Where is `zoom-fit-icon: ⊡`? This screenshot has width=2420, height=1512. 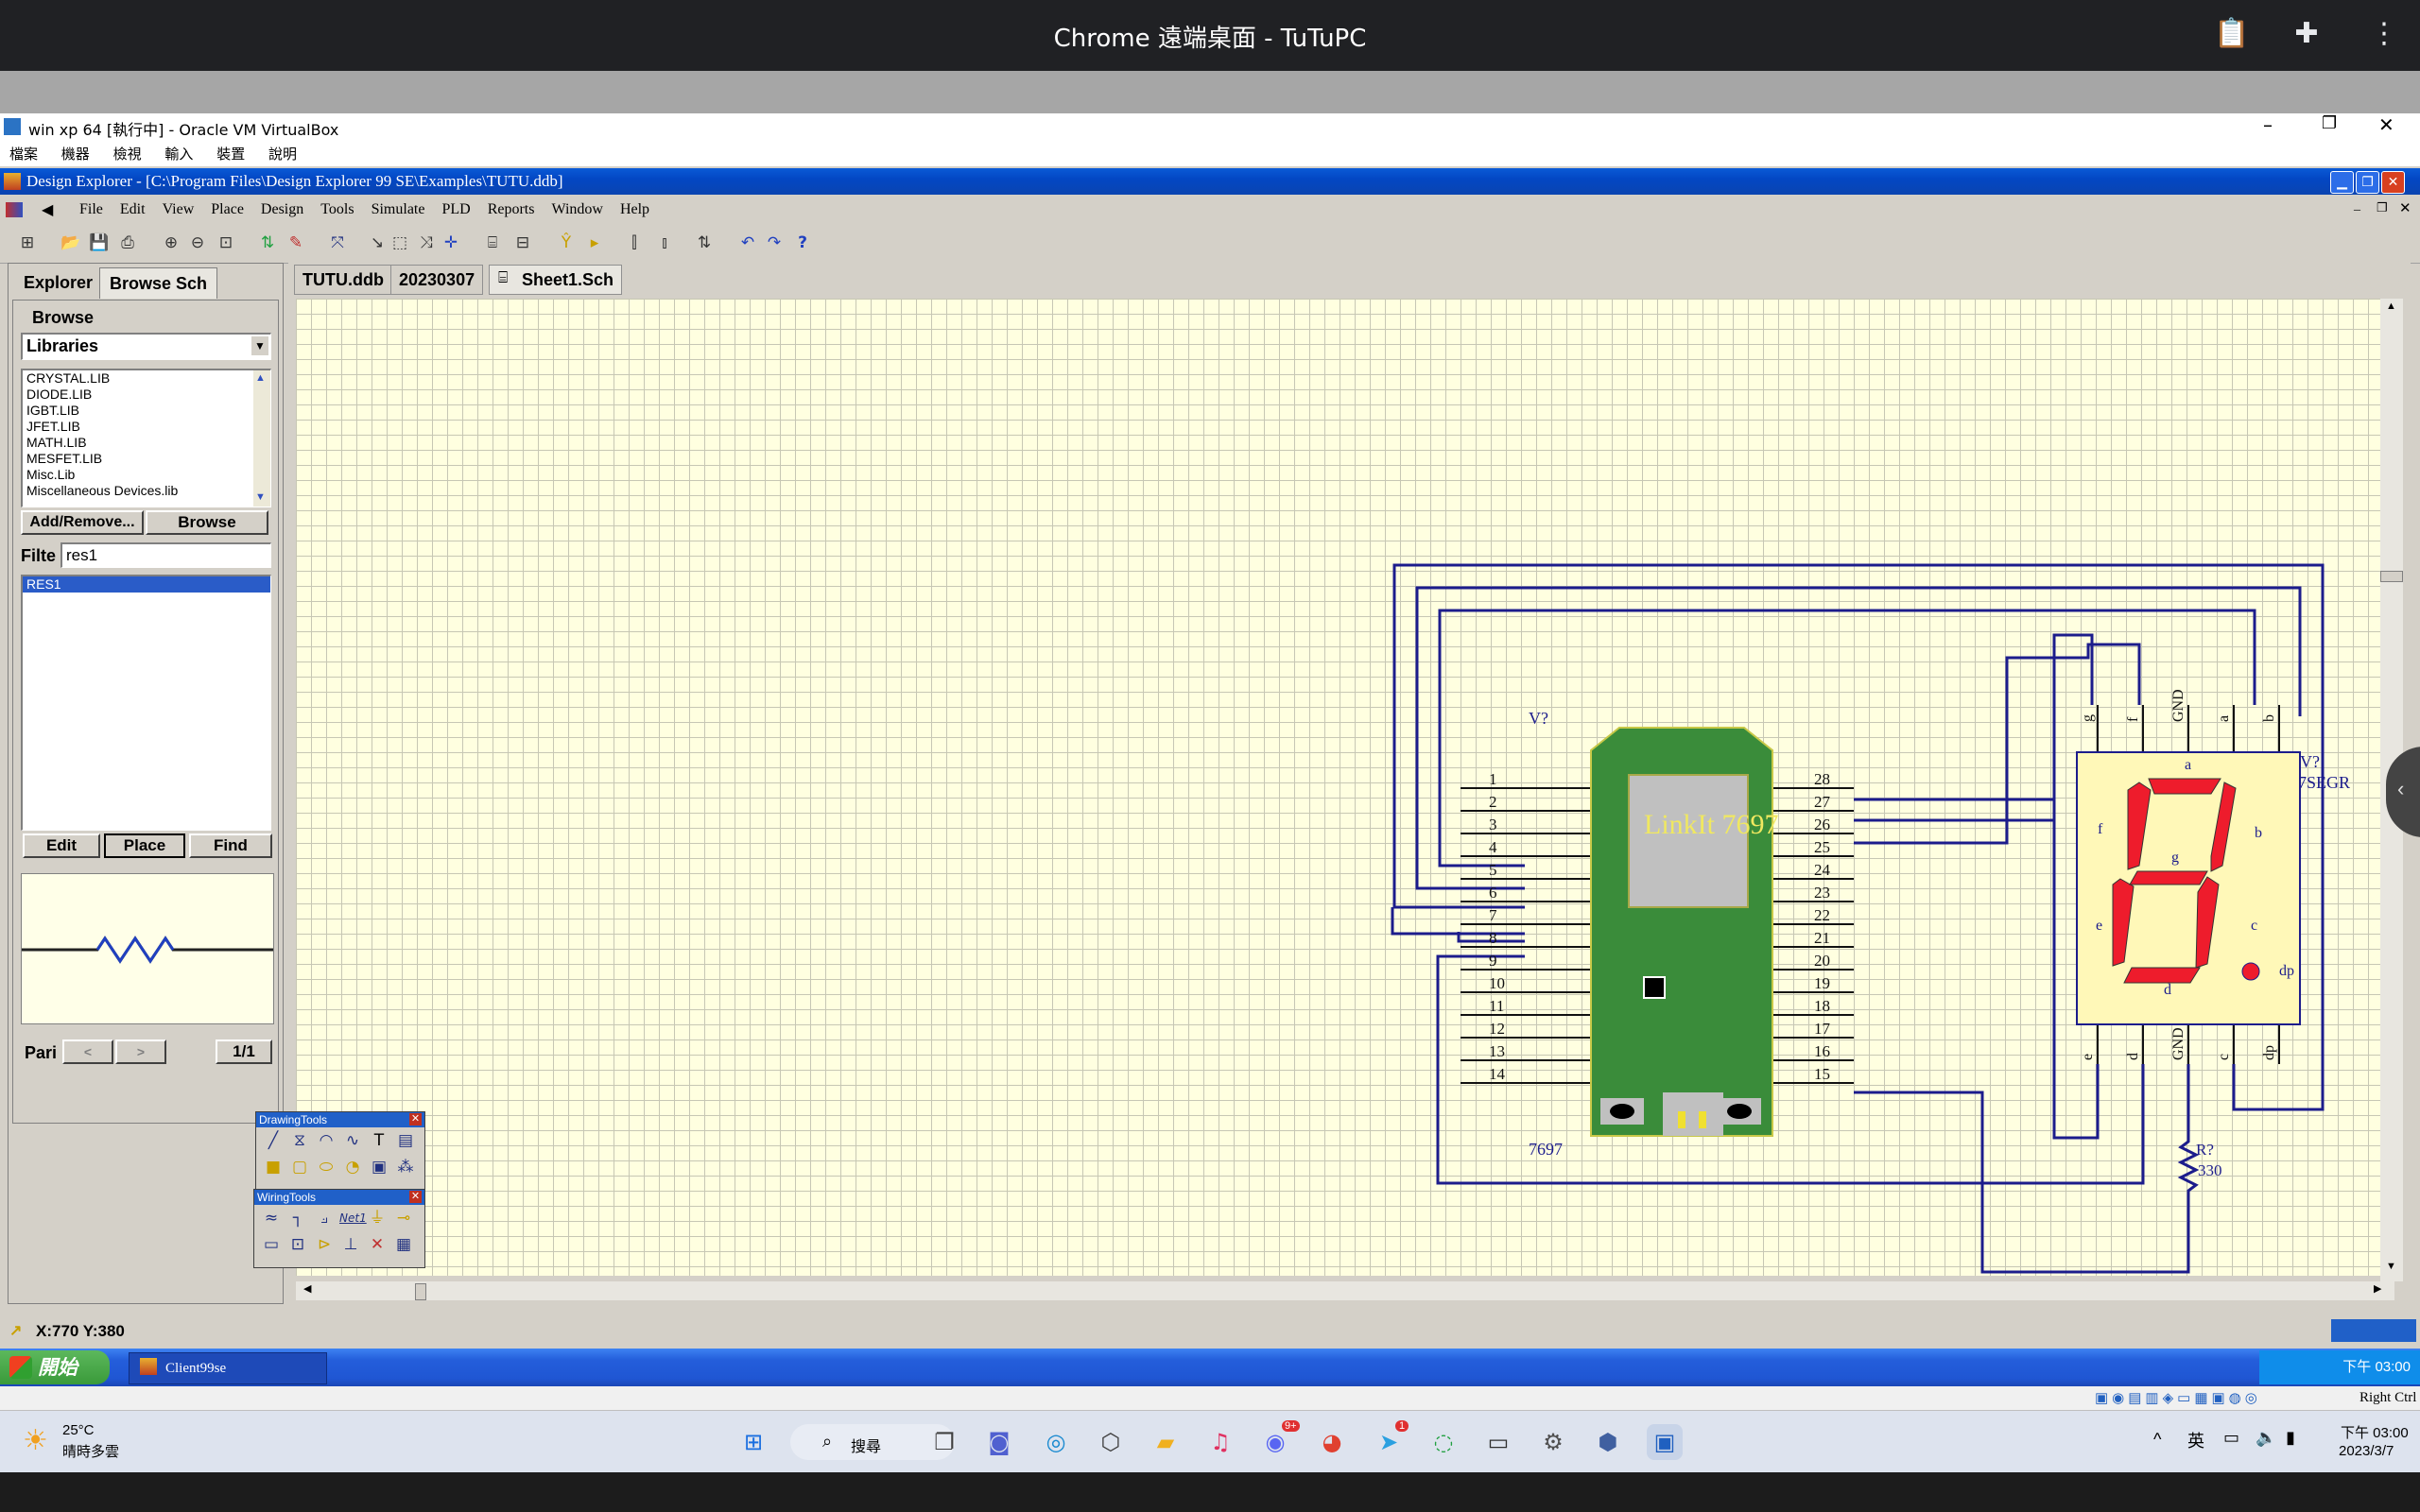 zoom-fit-icon: ⊡ is located at coordinates (226, 242).